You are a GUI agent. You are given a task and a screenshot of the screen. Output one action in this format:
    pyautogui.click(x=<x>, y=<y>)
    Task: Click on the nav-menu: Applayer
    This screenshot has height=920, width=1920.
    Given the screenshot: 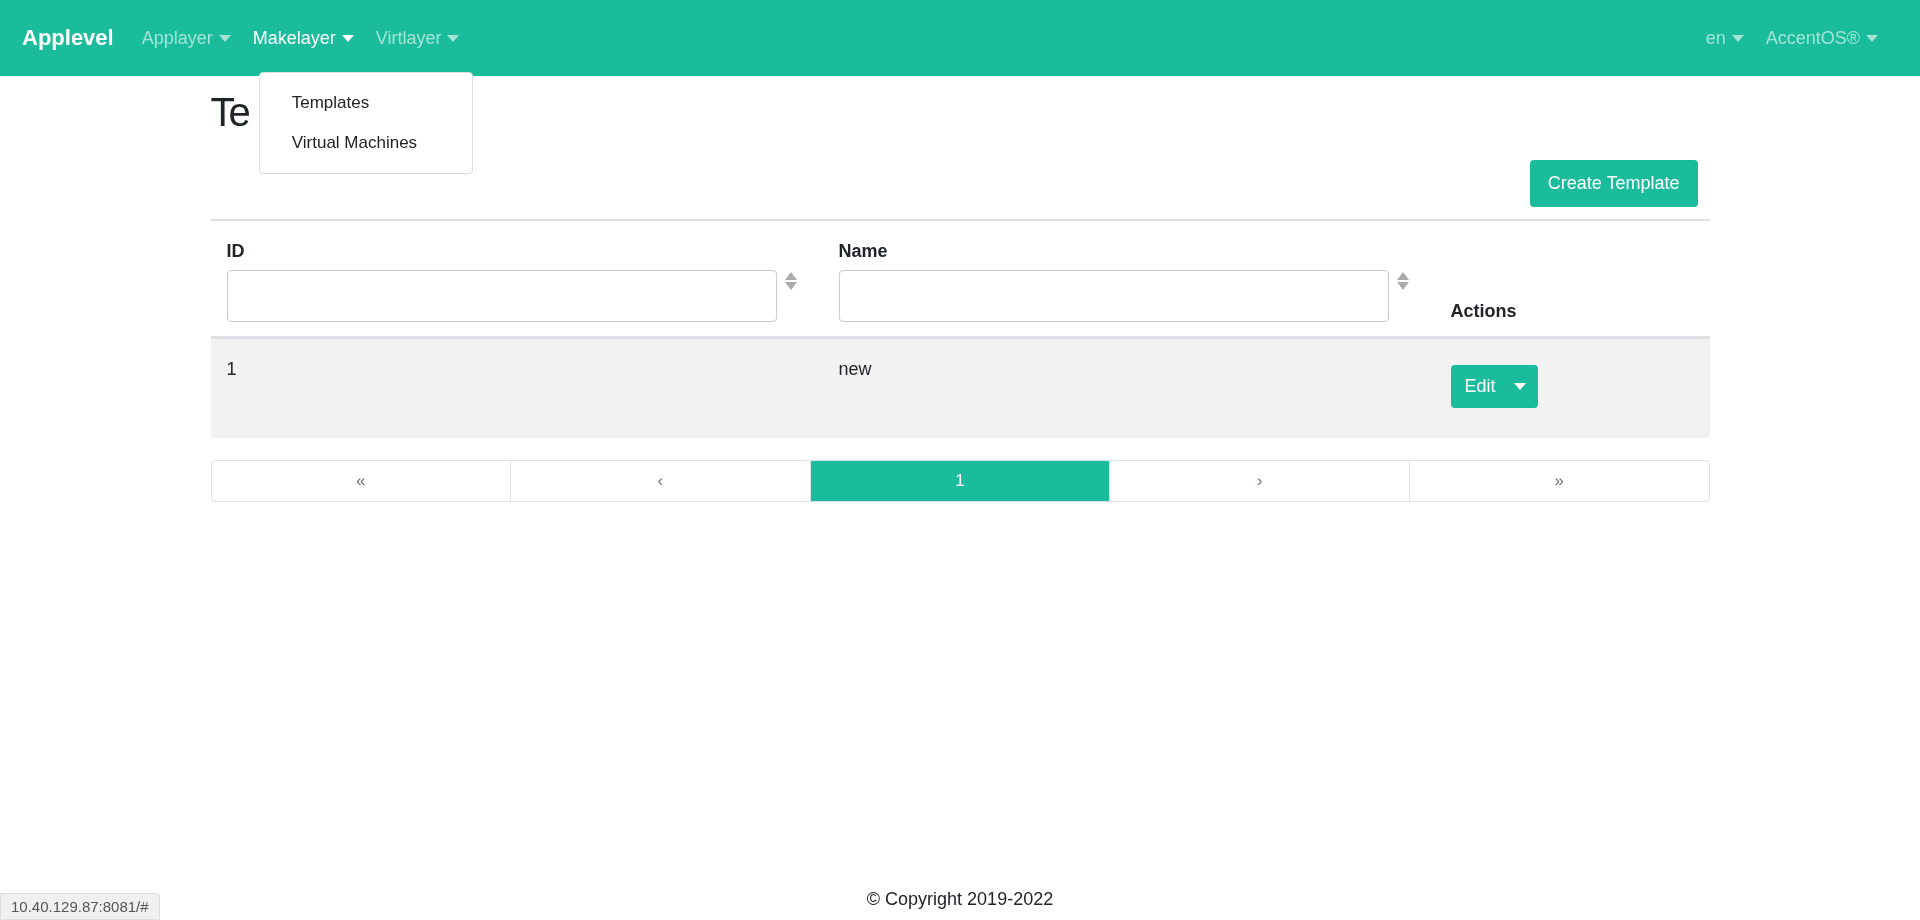 What is the action you would take?
    pyautogui.click(x=186, y=38)
    